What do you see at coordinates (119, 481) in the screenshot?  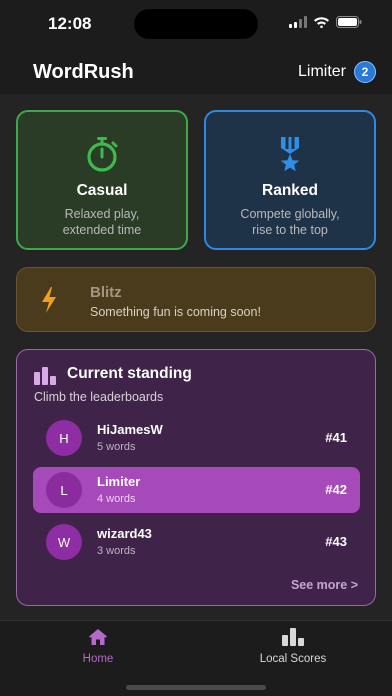 I see `player-name: Limiter` at bounding box center [119, 481].